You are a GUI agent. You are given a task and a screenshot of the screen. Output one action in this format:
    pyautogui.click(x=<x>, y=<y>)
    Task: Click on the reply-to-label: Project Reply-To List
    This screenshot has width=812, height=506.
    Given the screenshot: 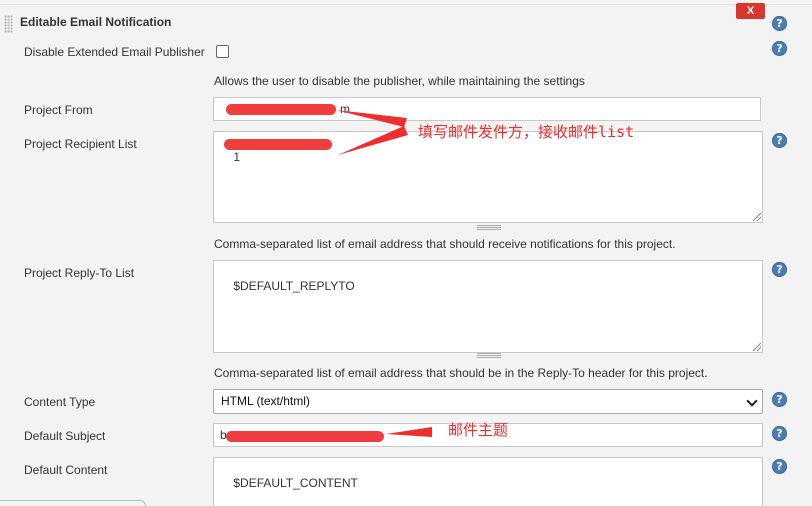 What is the action you would take?
    pyautogui.click(x=79, y=273)
    